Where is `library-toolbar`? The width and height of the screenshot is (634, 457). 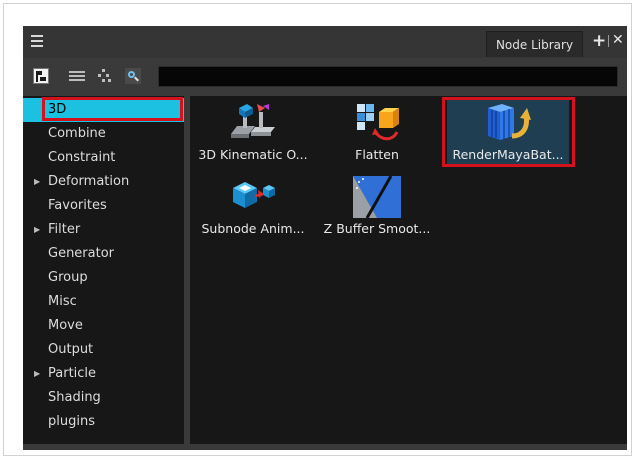 library-toolbar is located at coordinates (325, 77).